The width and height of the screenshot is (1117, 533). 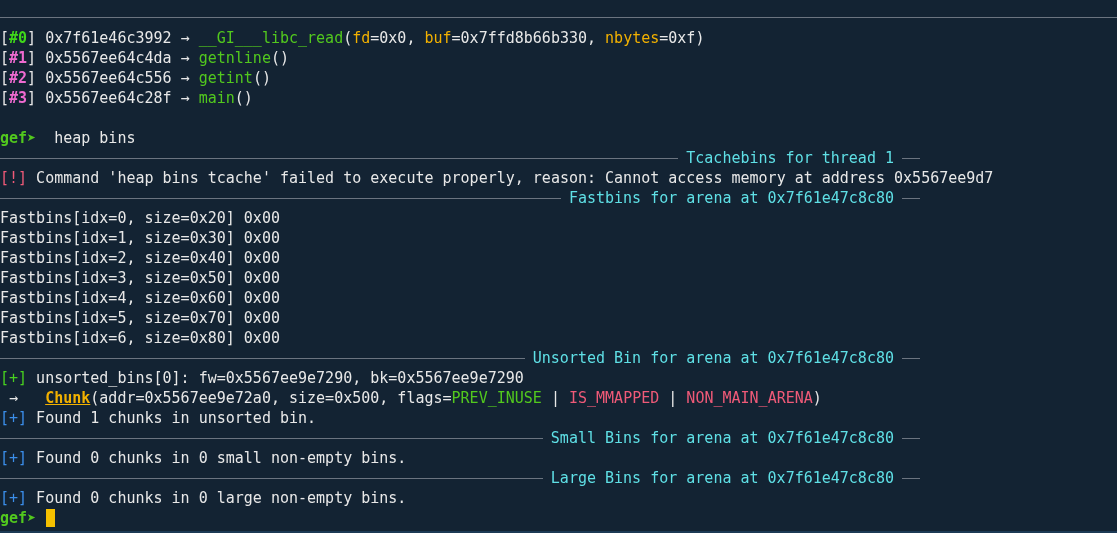 What do you see at coordinates (140, 338) in the screenshot?
I see `terminal-line: Fastbins[idx=6, size=0x80] 0x00` at bounding box center [140, 338].